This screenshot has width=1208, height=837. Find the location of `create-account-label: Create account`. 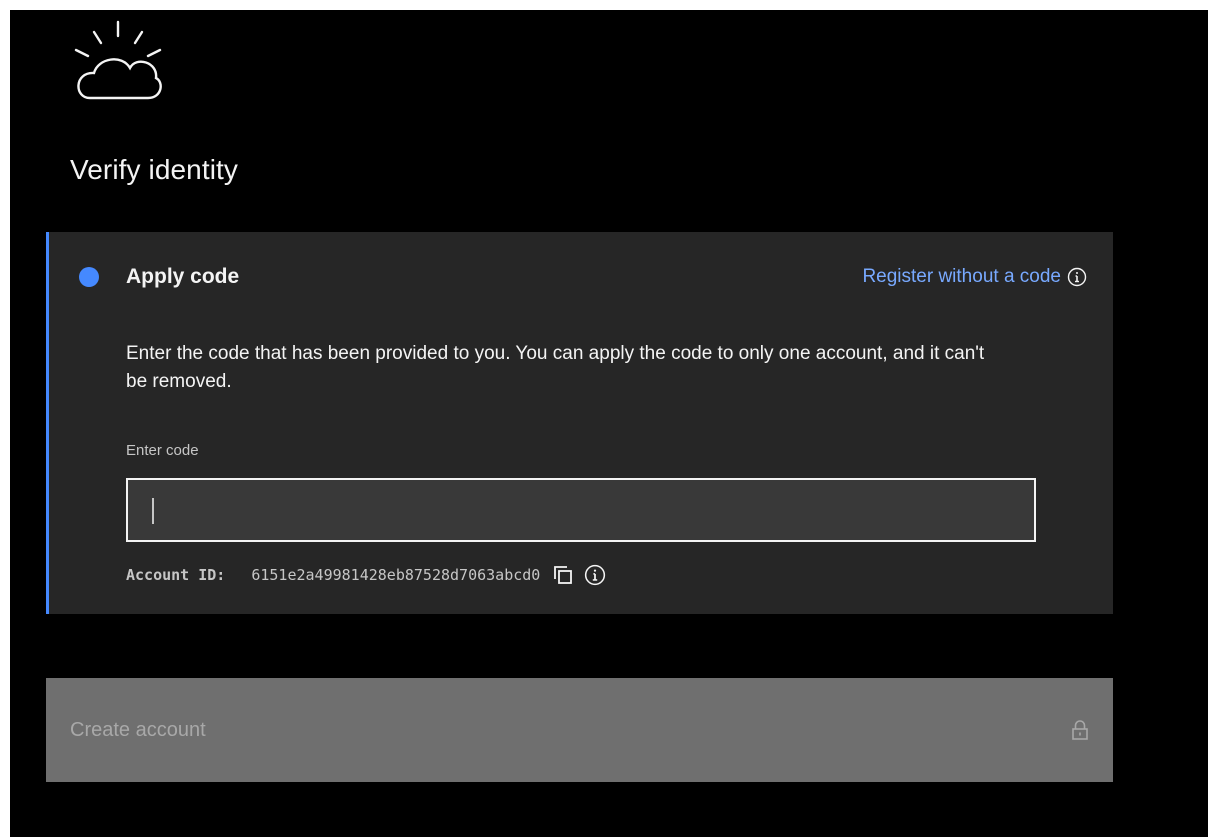

create-account-label: Create account is located at coordinates (138, 729).